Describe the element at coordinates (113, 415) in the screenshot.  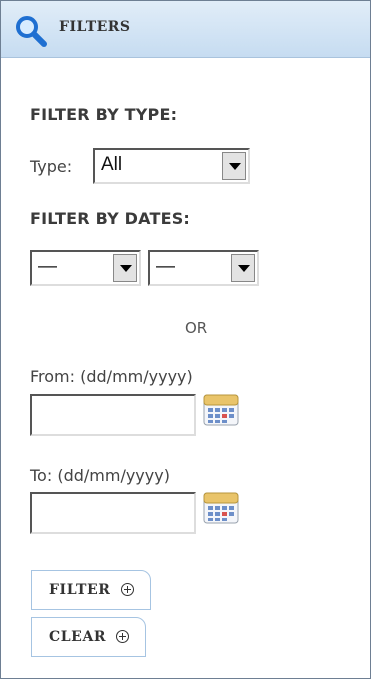
I see `from-date-input` at that location.